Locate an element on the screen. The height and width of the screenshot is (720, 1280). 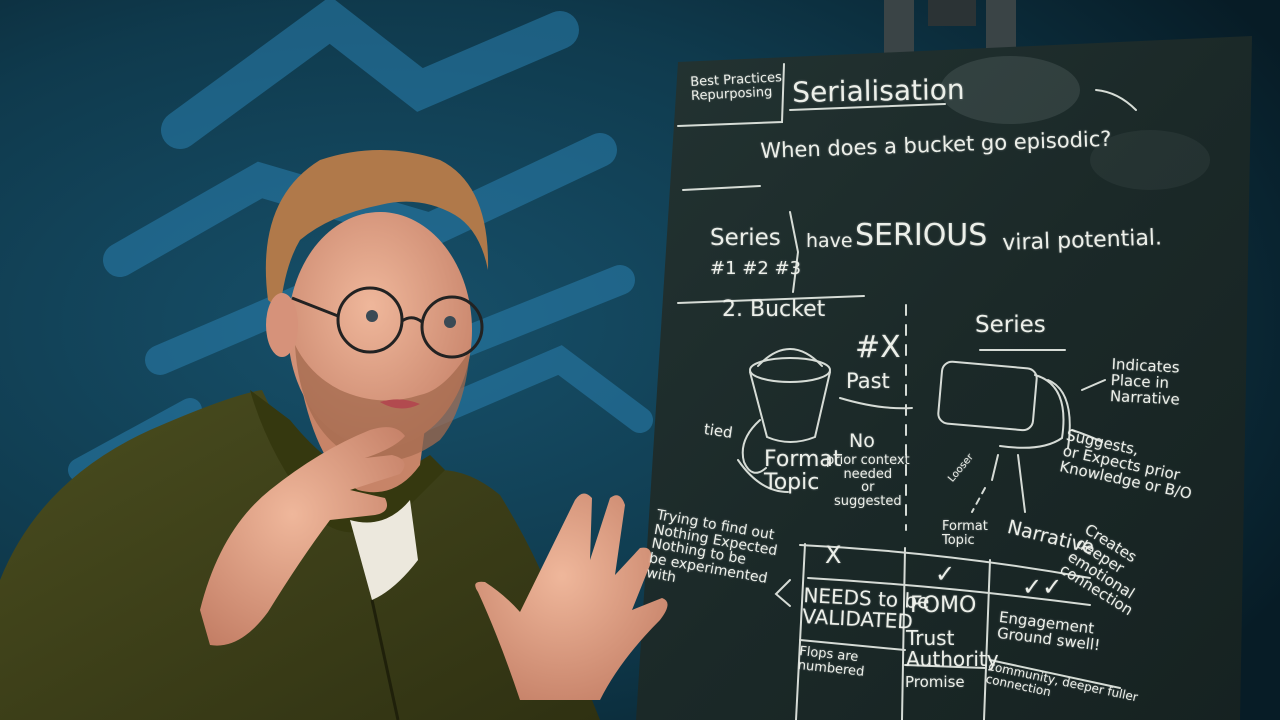
board-no-note: No is located at coordinates (862, 441).